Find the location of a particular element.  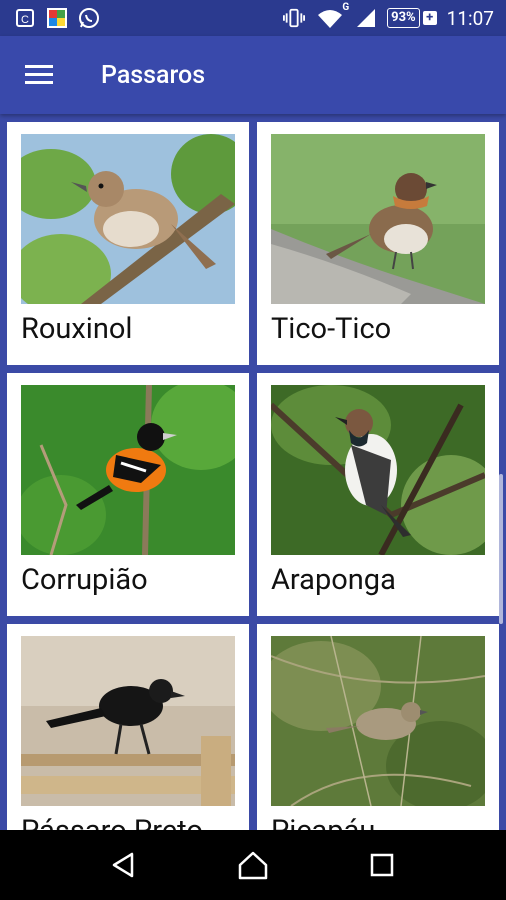

home-icon is located at coordinates (253, 865).